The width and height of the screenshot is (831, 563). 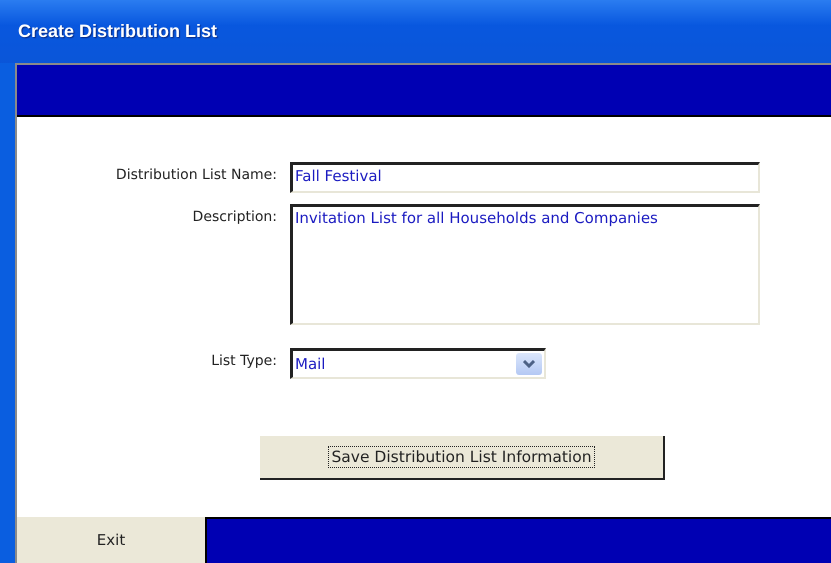 What do you see at coordinates (462, 458) in the screenshot?
I see `save-button: Save Distribution List Information` at bounding box center [462, 458].